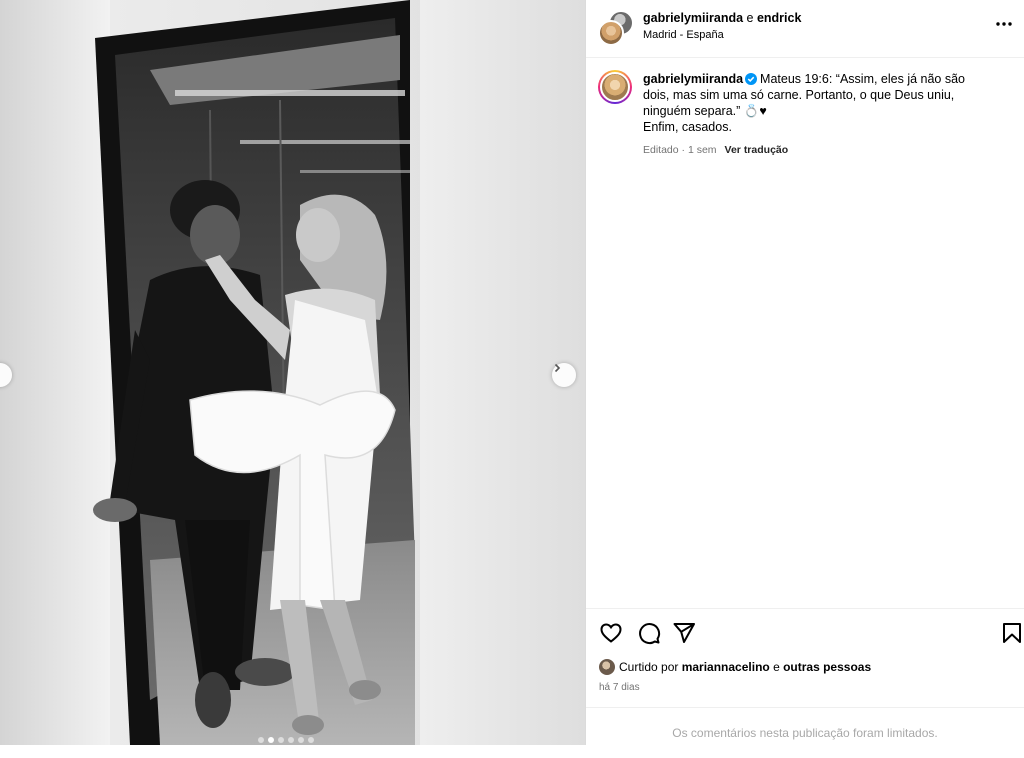 This screenshot has width=1024, height=758. I want to click on liked-by-user-link: mariannacelino, so click(726, 667).